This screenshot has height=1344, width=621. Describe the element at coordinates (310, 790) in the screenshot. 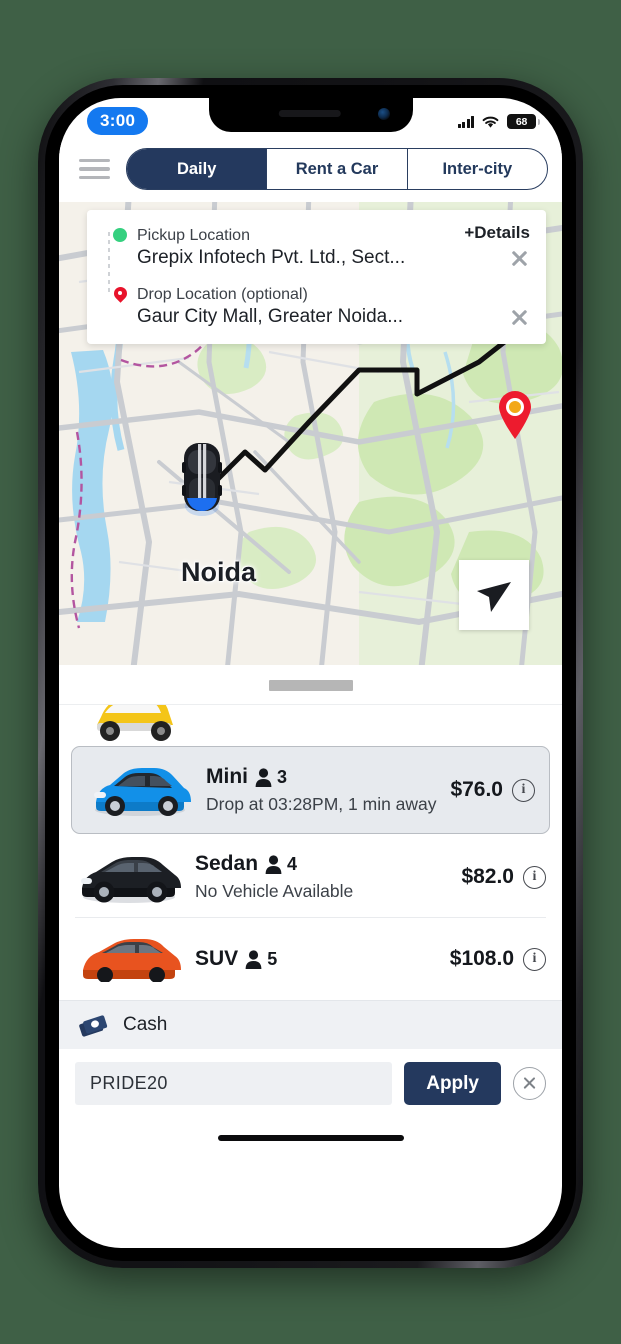

I see `vehicle-row-mini: Mini 3 Drop at 03:28PM, 1 min away $76.0` at that location.